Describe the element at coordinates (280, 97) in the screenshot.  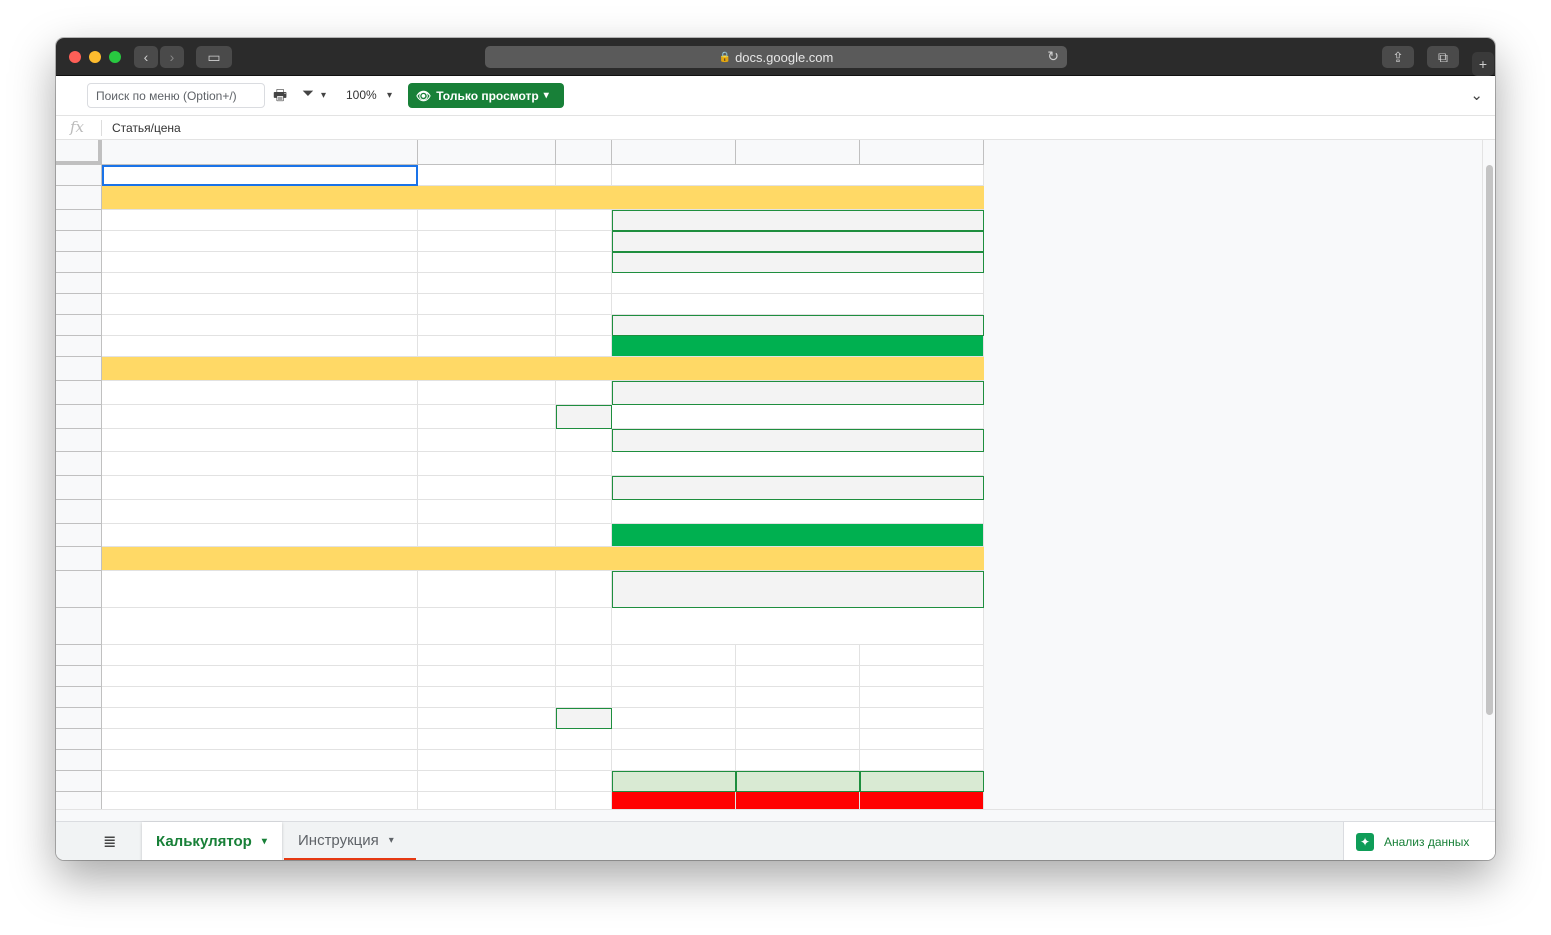
I see `print-icon: 🖶` at that location.